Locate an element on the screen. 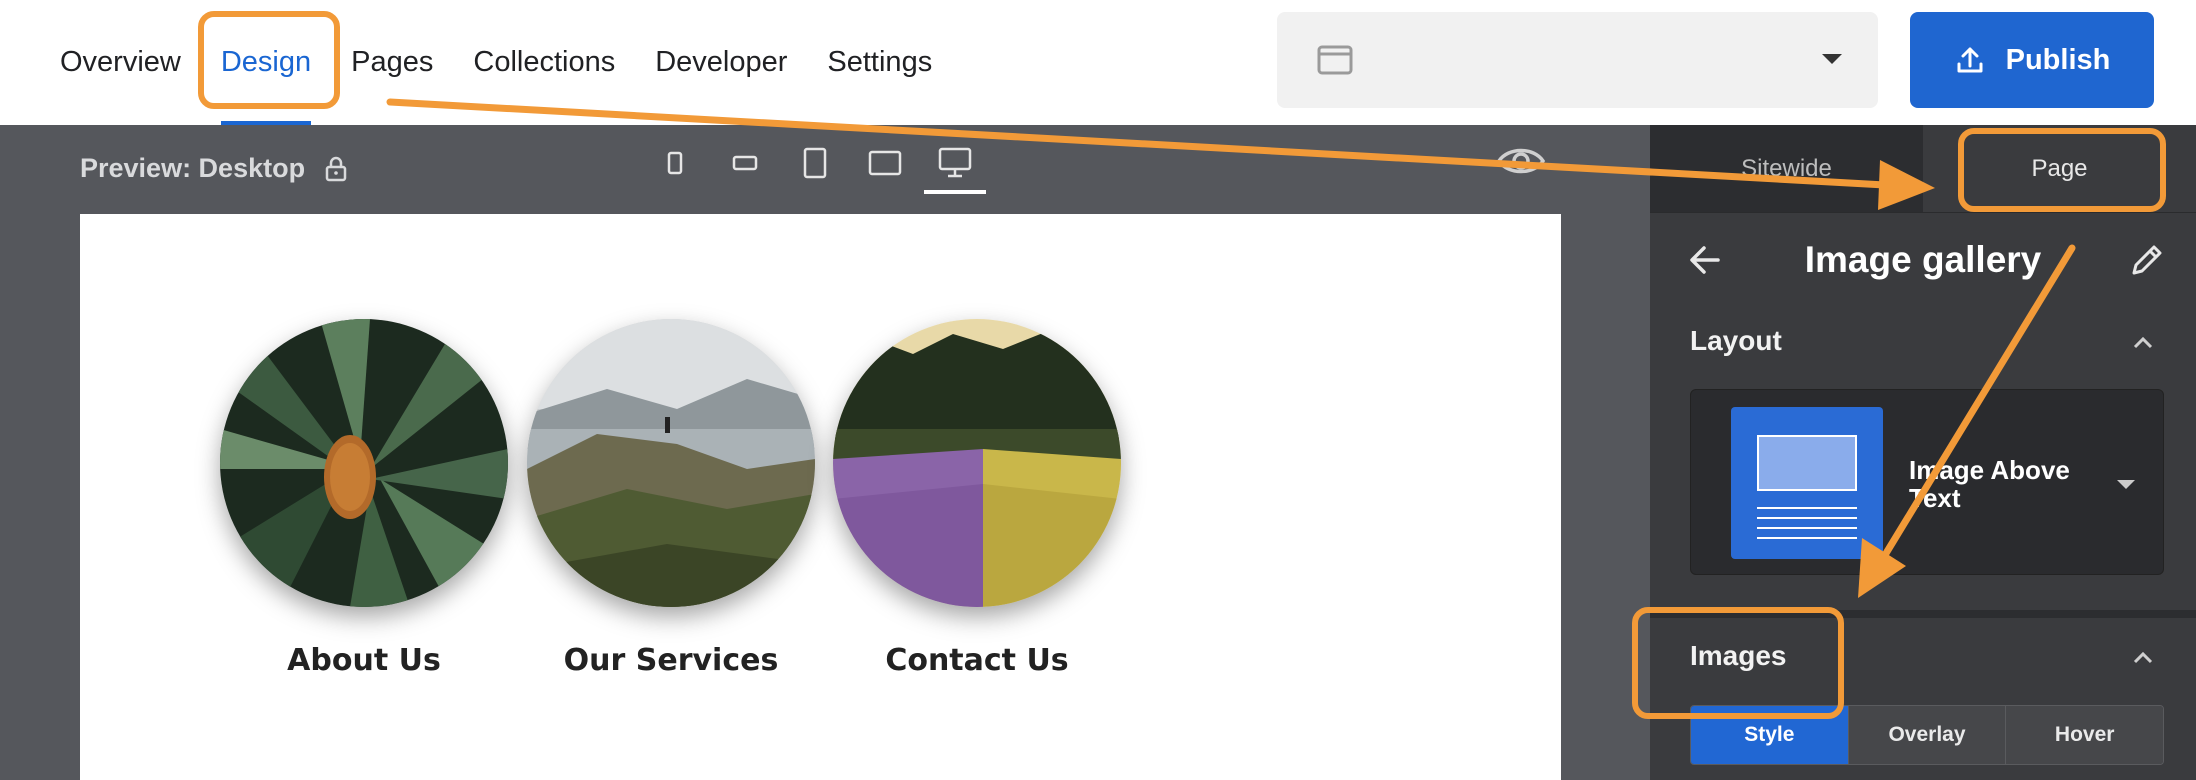 The height and width of the screenshot is (780, 2196). phone-landscape-button is located at coordinates (745, 162).